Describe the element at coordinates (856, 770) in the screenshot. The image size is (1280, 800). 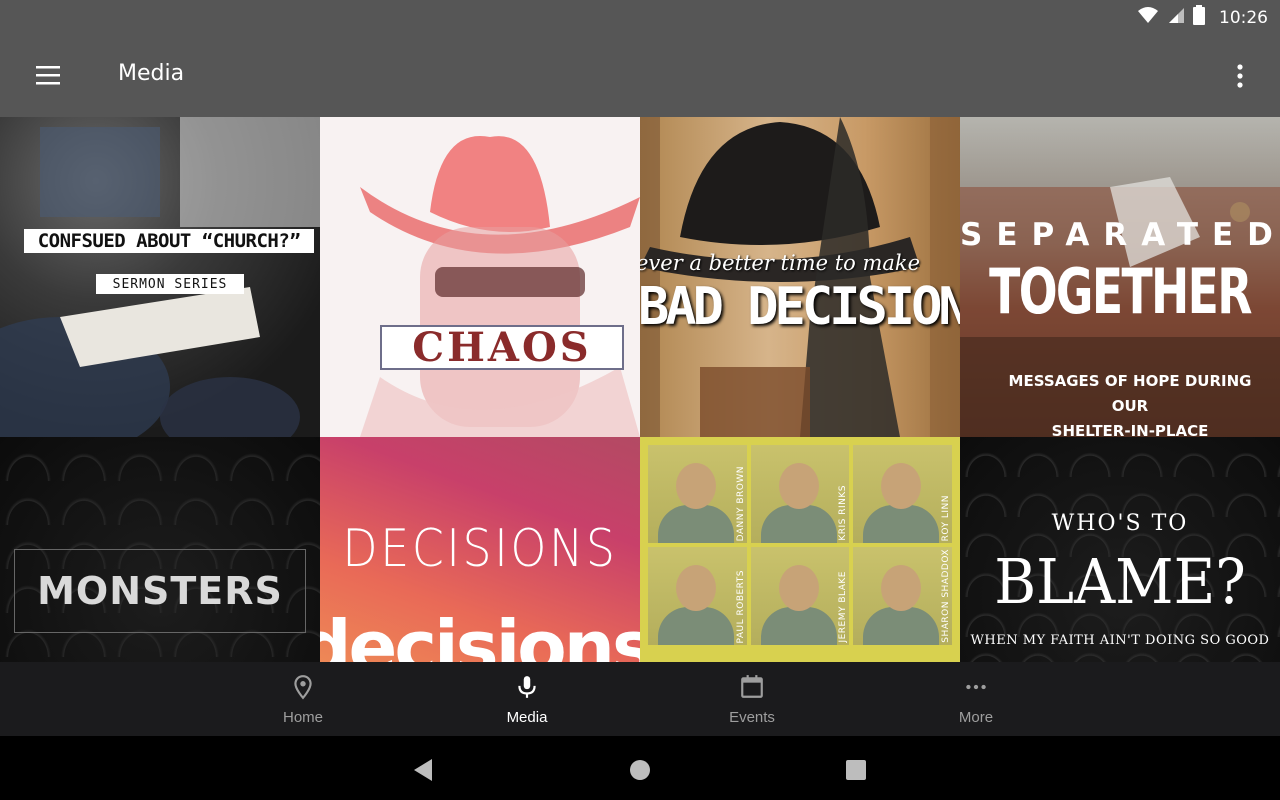
I see `recents-button` at that location.